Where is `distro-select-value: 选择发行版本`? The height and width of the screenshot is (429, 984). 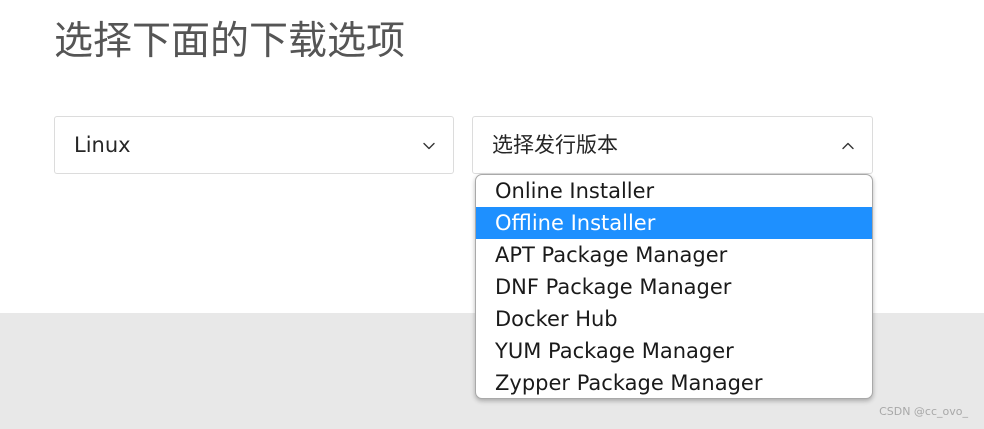
distro-select-value: 选择发行版本 is located at coordinates (555, 145).